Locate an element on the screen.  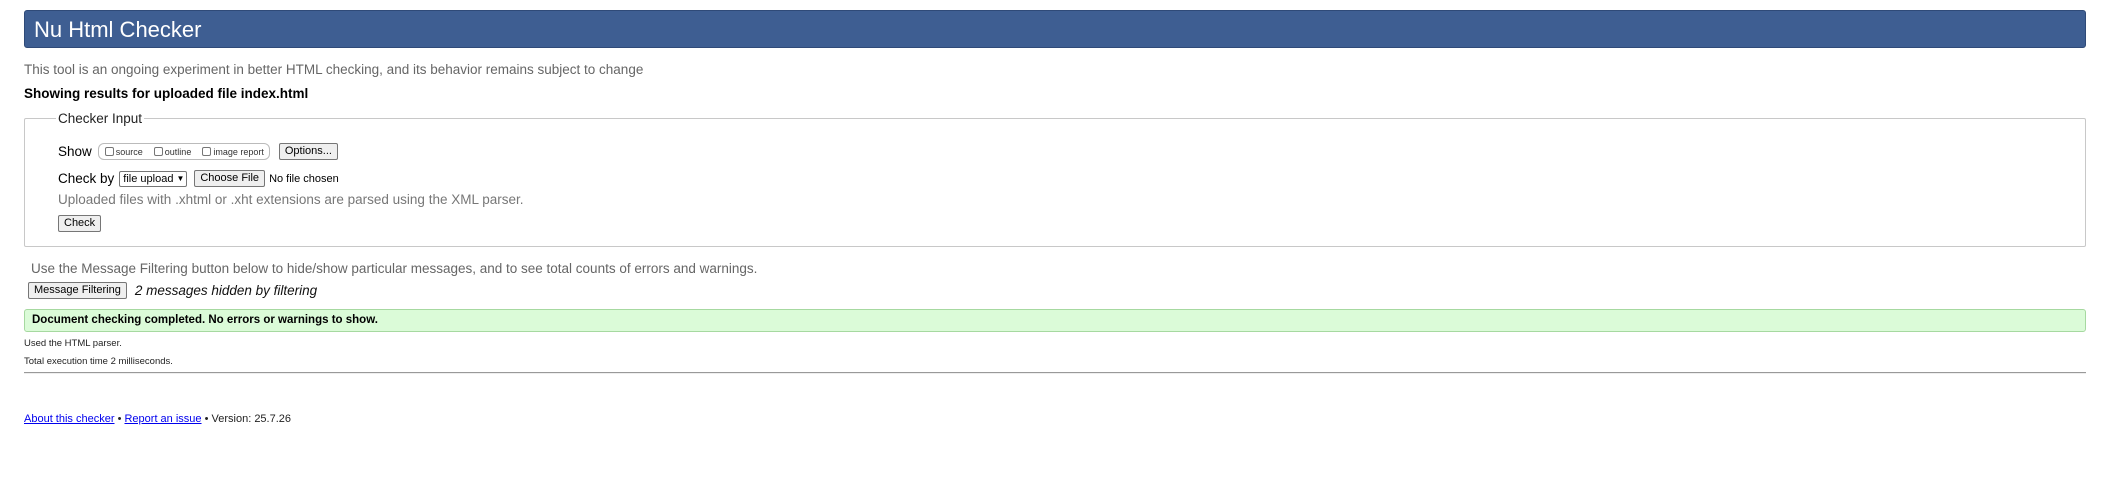
image-report-checkbox-label: image report is located at coordinates (238, 151).